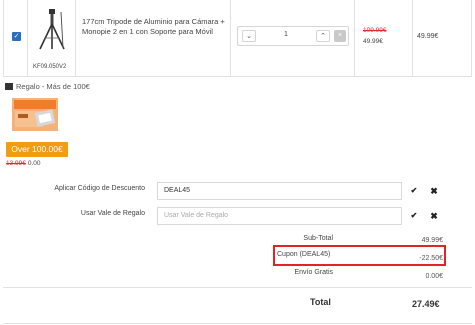 The height and width of the screenshot is (325, 475). Describe the element at coordinates (37, 149) in the screenshot. I see `gift-threshold-button: Over 100.00€` at that location.